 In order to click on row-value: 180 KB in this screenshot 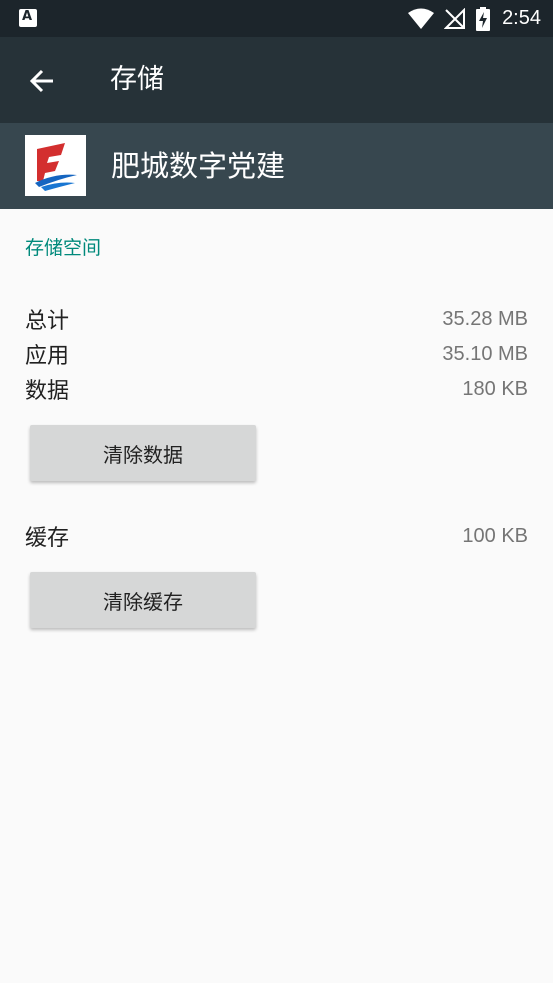, I will do `click(495, 388)`.